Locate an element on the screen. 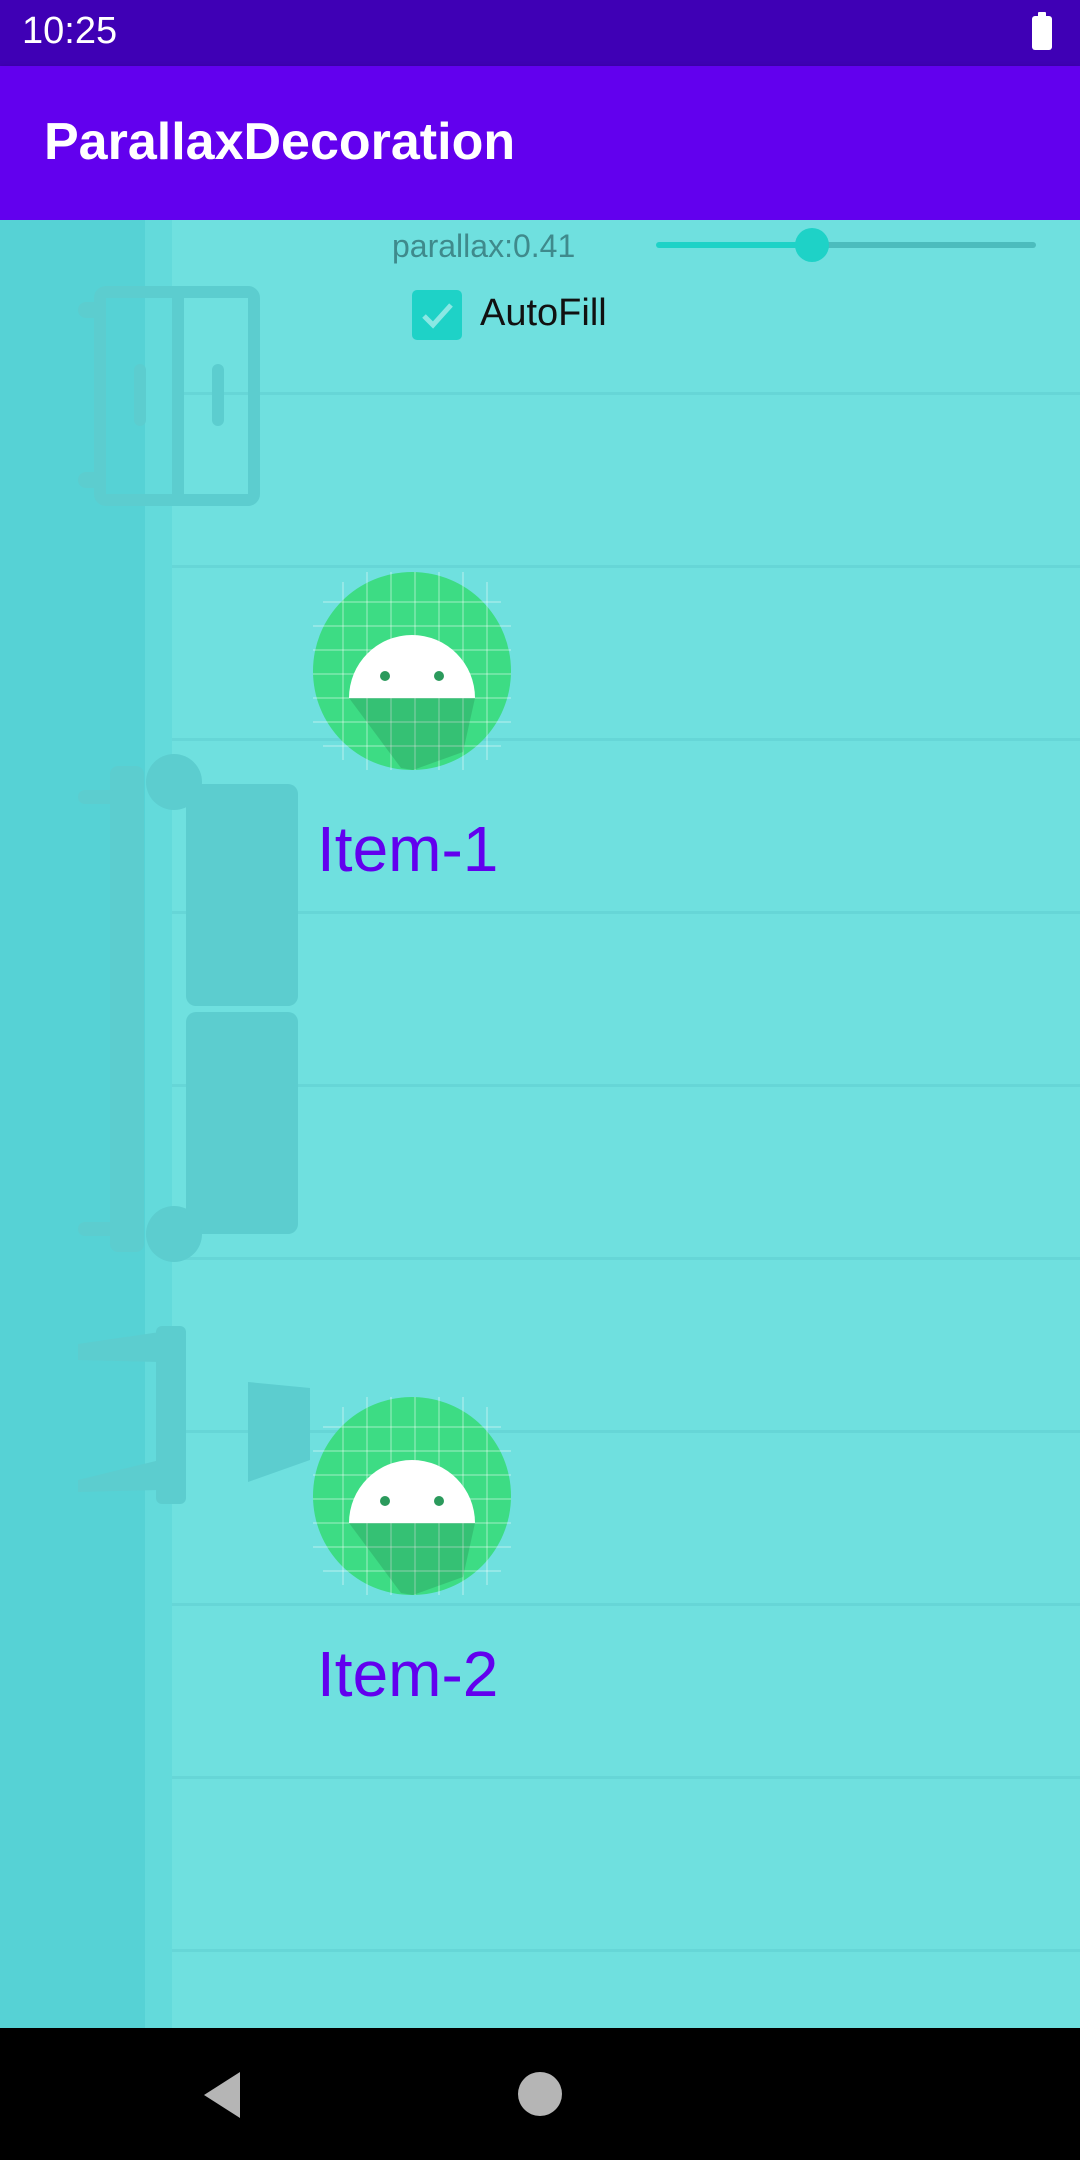 The image size is (1080, 2160). status-time: 10:25 is located at coordinates (70, 31).